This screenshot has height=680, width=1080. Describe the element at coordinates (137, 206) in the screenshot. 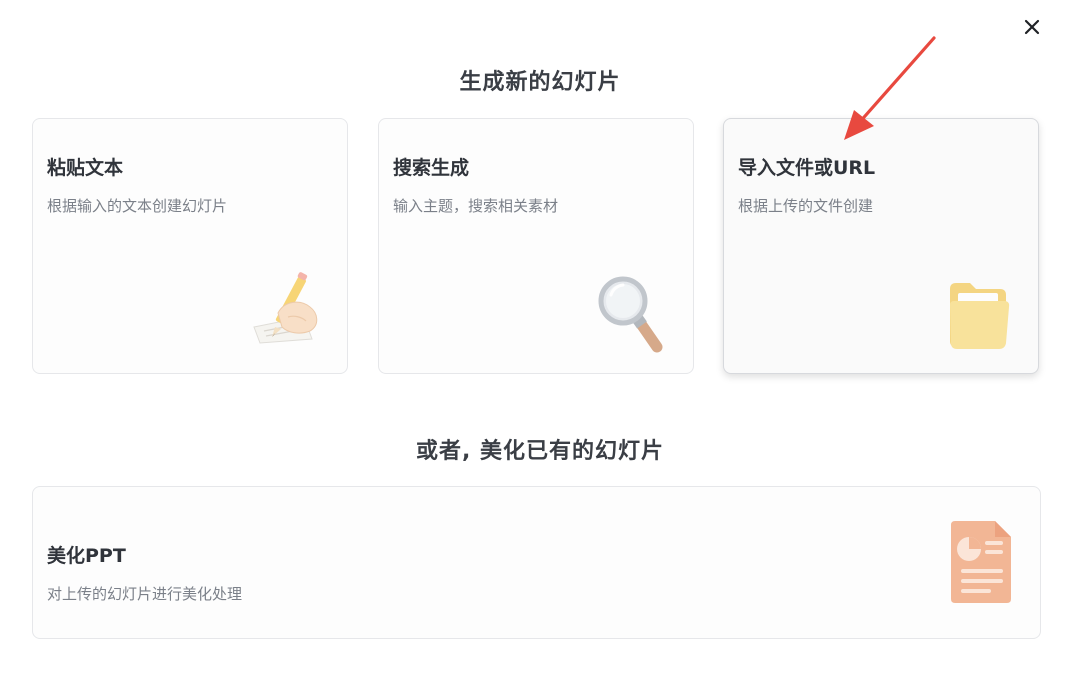

I see `card-description: 根据输入的文本创建幻灯片` at that location.